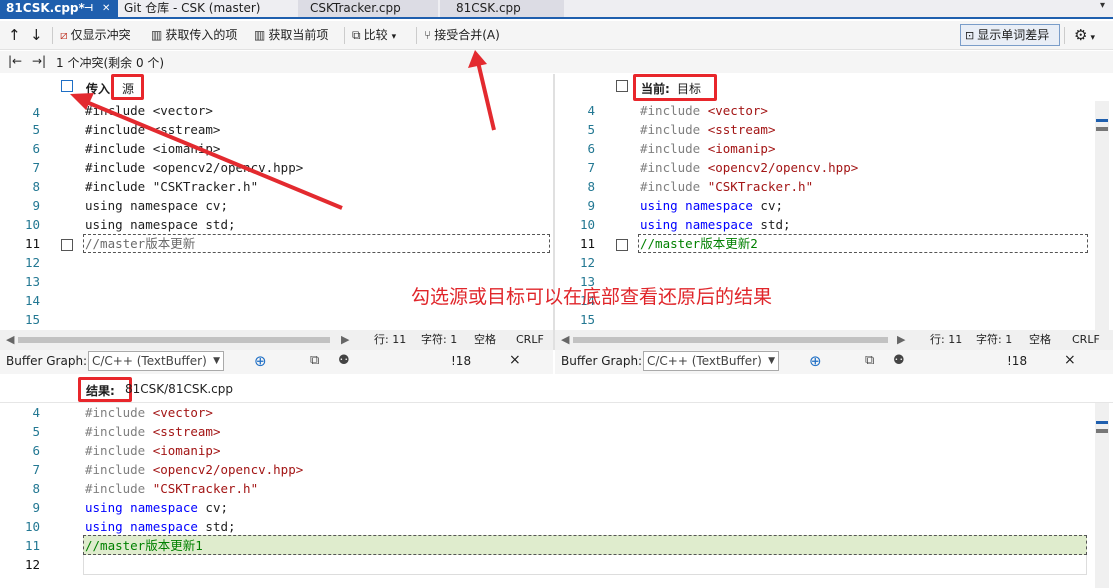 Image resolution: width=1113 pixels, height=588 pixels. What do you see at coordinates (482, 90) in the screenshot?
I see `arrow-to-accept-merge` at bounding box center [482, 90].